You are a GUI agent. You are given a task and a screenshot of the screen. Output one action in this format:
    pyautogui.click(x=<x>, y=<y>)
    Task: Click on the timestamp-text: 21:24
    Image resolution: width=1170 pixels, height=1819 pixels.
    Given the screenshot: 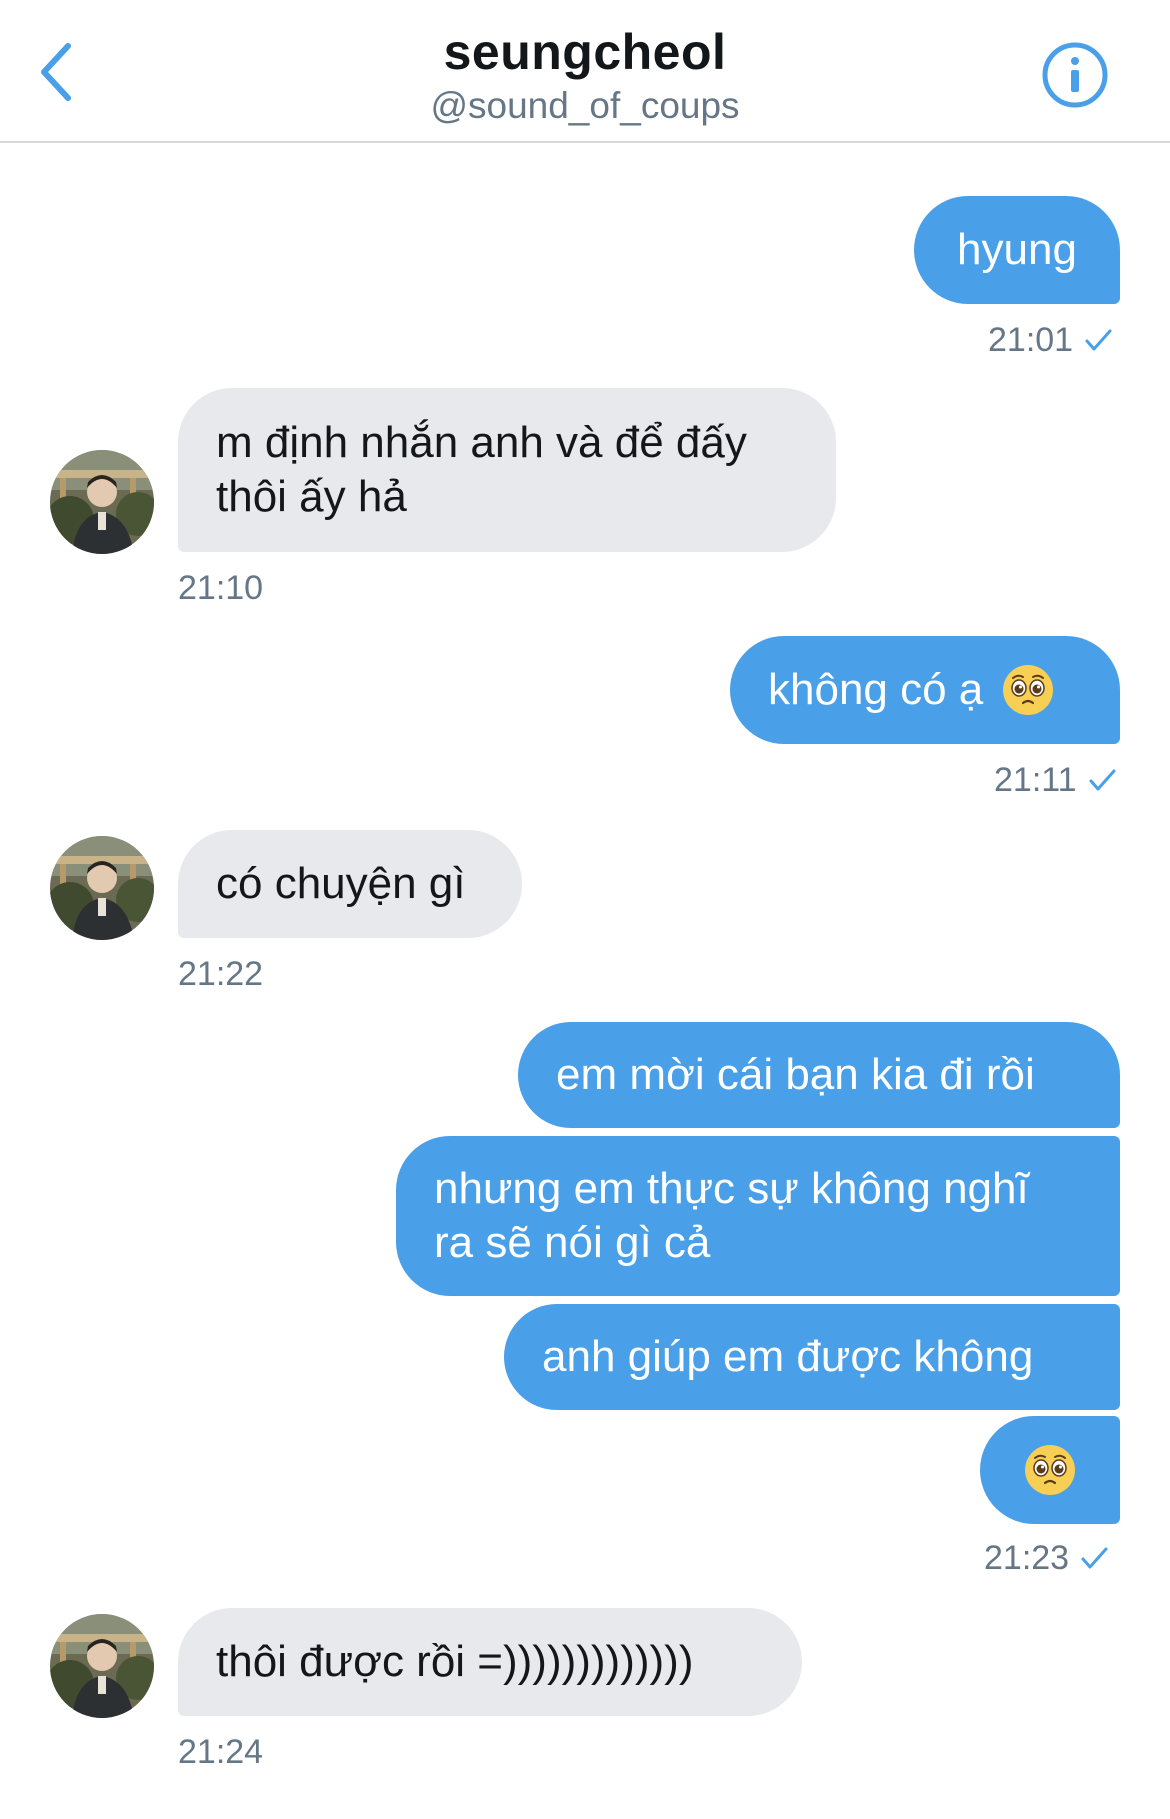 What is the action you would take?
    pyautogui.click(x=221, y=1752)
    